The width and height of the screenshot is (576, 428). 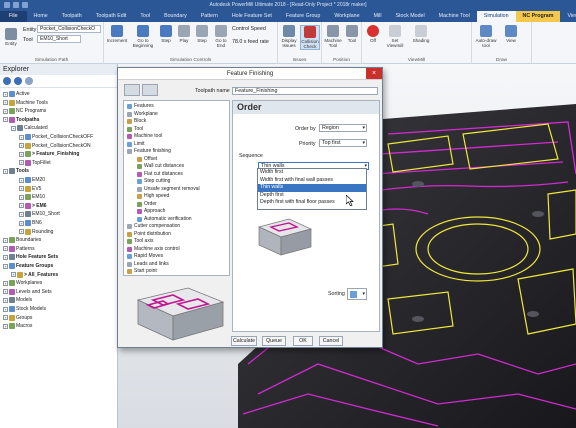 I want to click on dialog-nav-item: Offset, so click(x=147, y=160).